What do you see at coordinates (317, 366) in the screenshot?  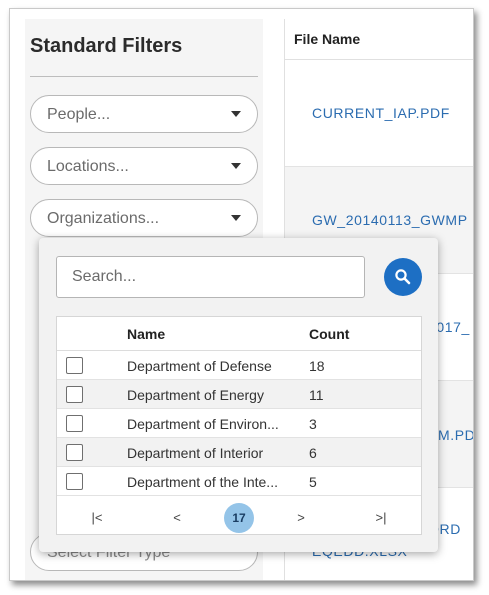 I see `row-count: 18` at bounding box center [317, 366].